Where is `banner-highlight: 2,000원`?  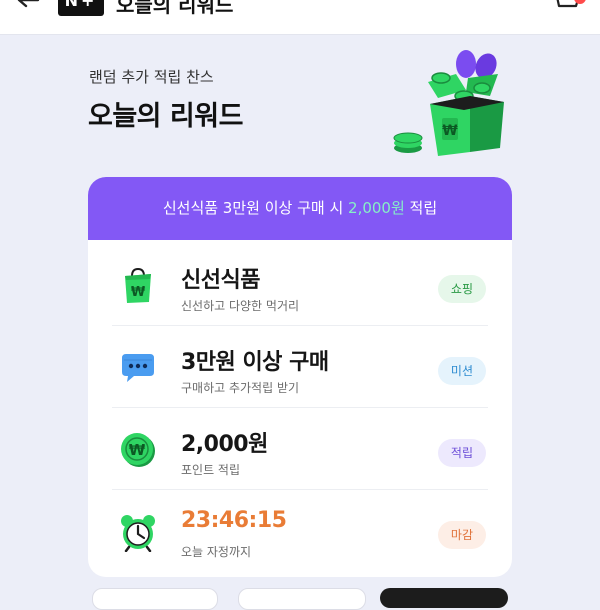
banner-highlight: 2,000원 is located at coordinates (376, 208).